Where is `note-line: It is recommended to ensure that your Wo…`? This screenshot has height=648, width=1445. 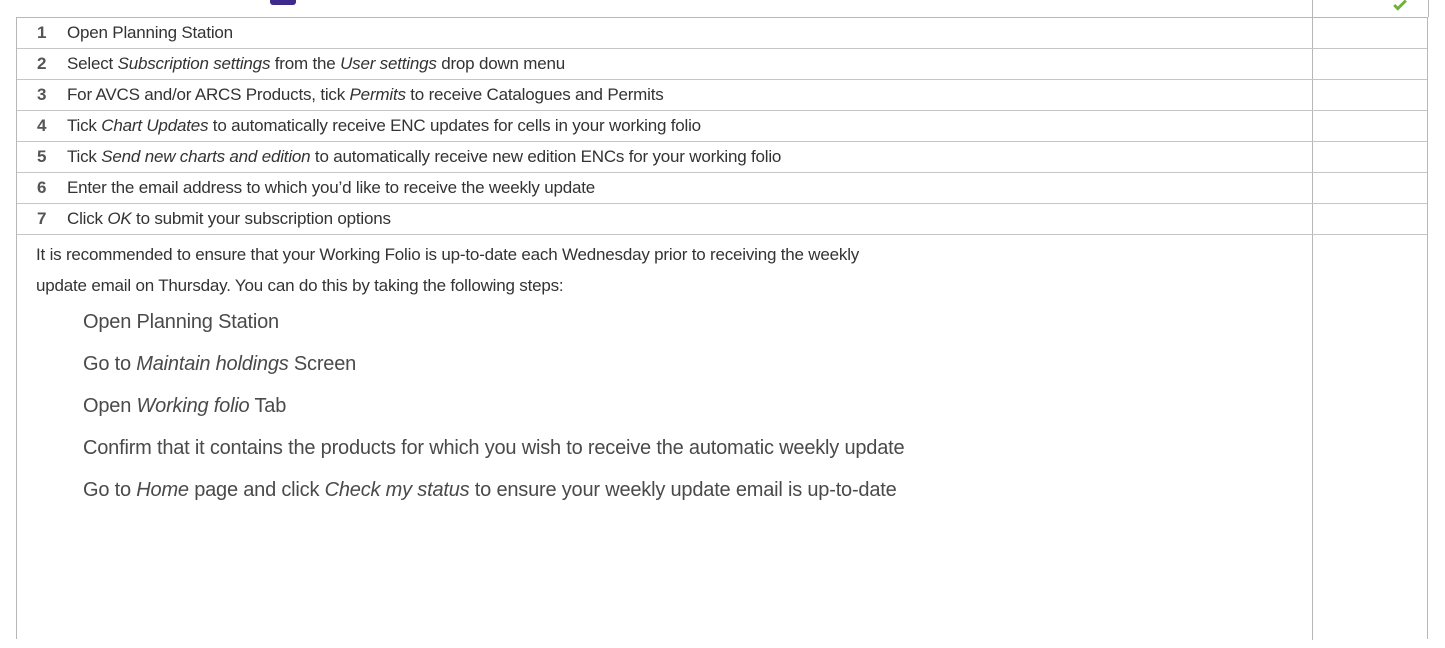
note-line: It is recommended to ensure that your Wo… is located at coordinates (448, 254).